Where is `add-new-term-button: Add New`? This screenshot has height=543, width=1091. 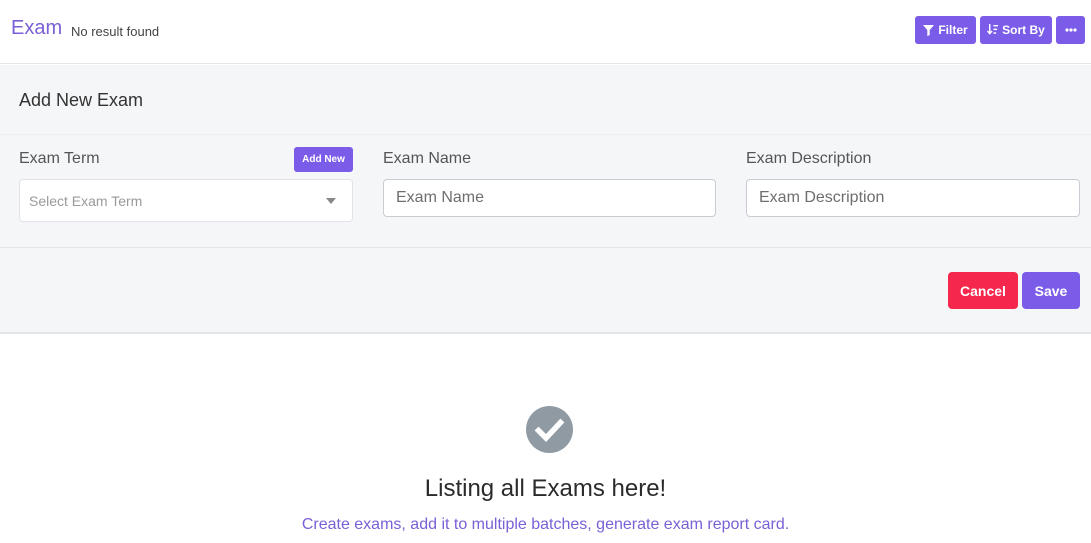 add-new-term-button: Add New is located at coordinates (323, 159).